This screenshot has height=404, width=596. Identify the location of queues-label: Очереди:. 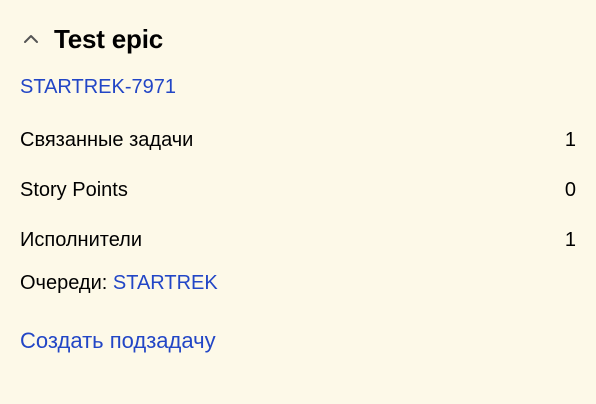
(64, 283).